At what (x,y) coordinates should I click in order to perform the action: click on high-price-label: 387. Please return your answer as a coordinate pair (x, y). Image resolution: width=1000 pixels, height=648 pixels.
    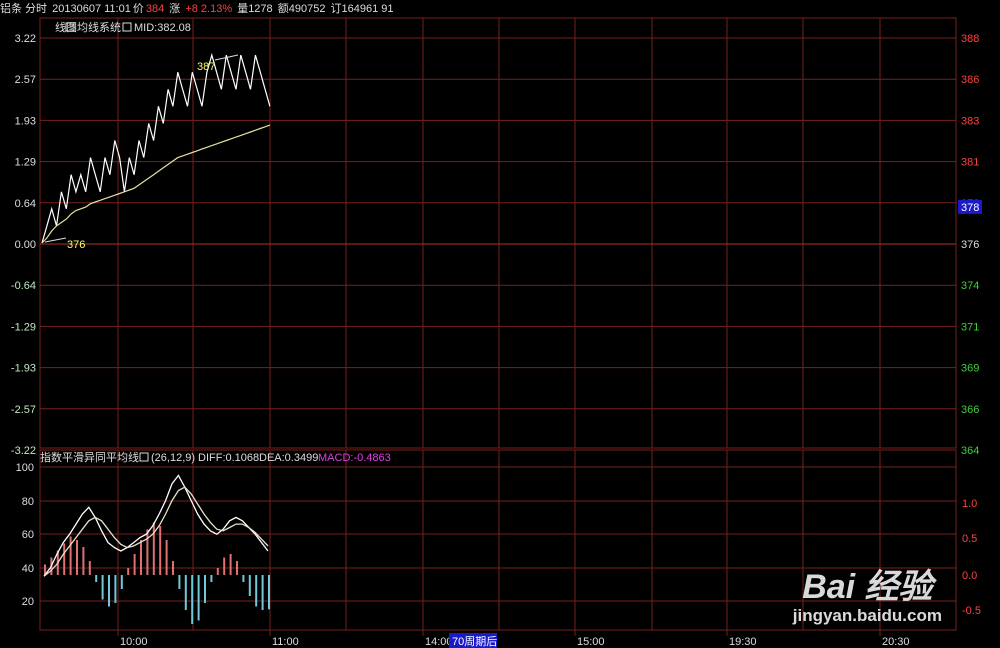
    Looking at the image, I should click on (206, 67).